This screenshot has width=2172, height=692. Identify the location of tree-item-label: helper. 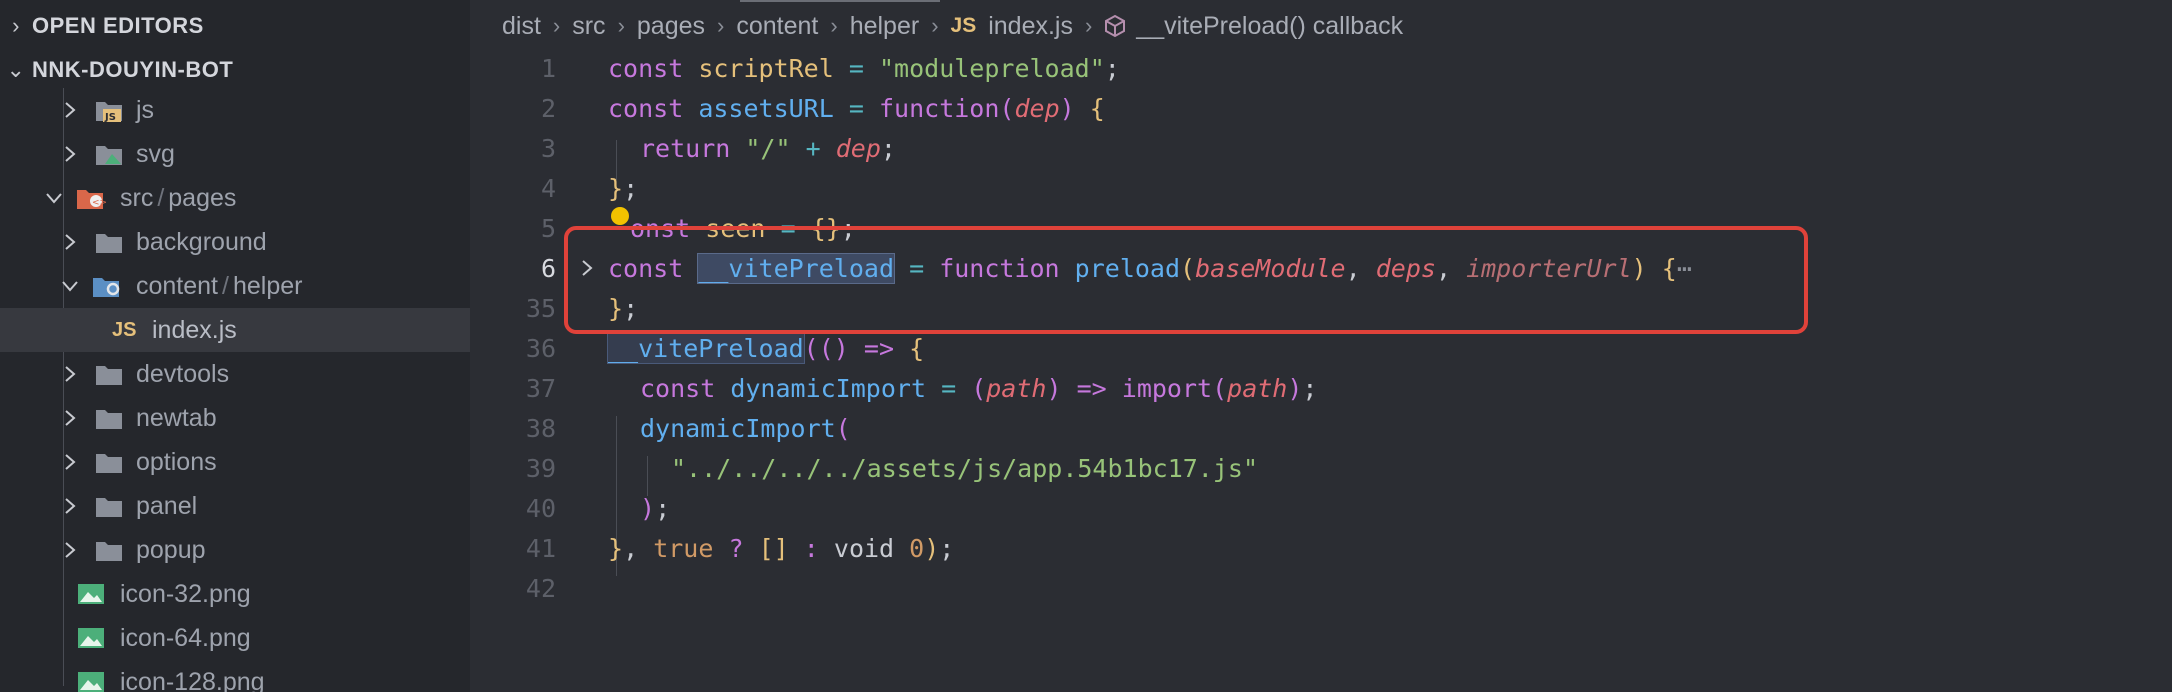
(267, 285).